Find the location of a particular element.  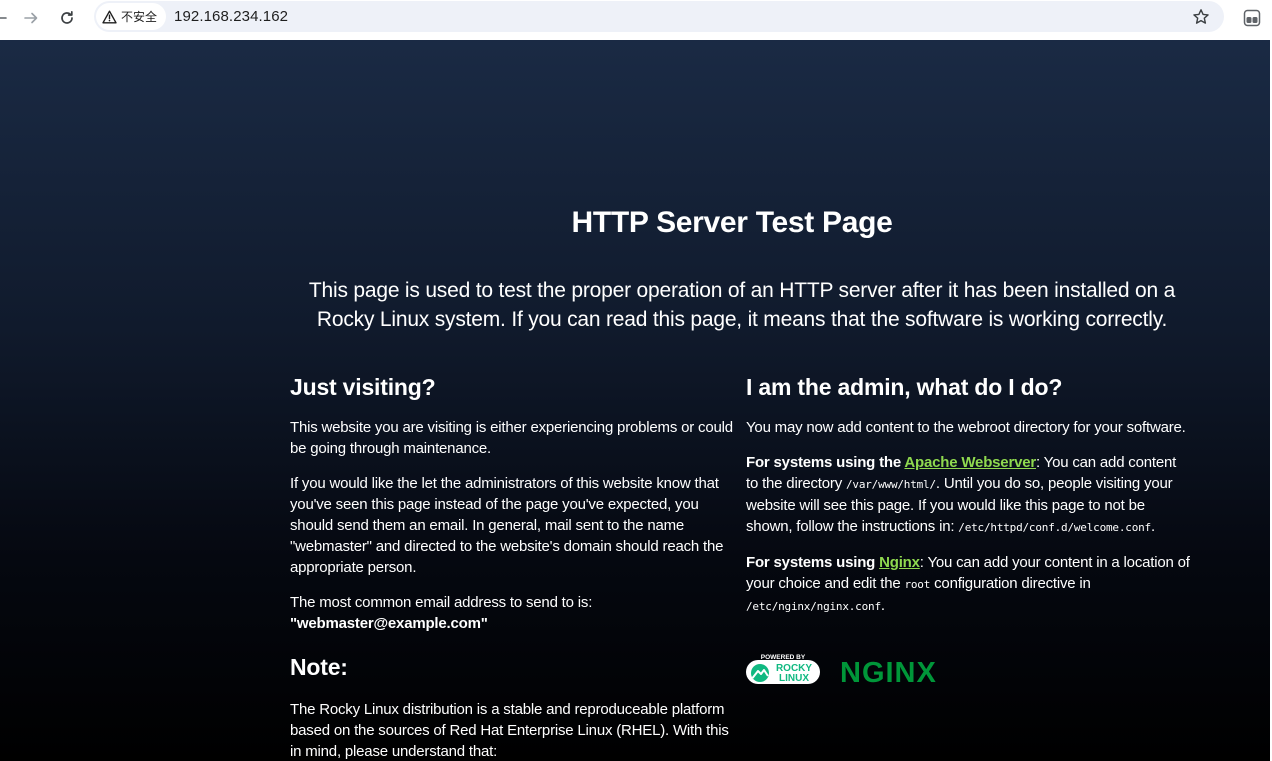

nginx-conf-path: /etc/nginx/nginx.conf is located at coordinates (813, 606).